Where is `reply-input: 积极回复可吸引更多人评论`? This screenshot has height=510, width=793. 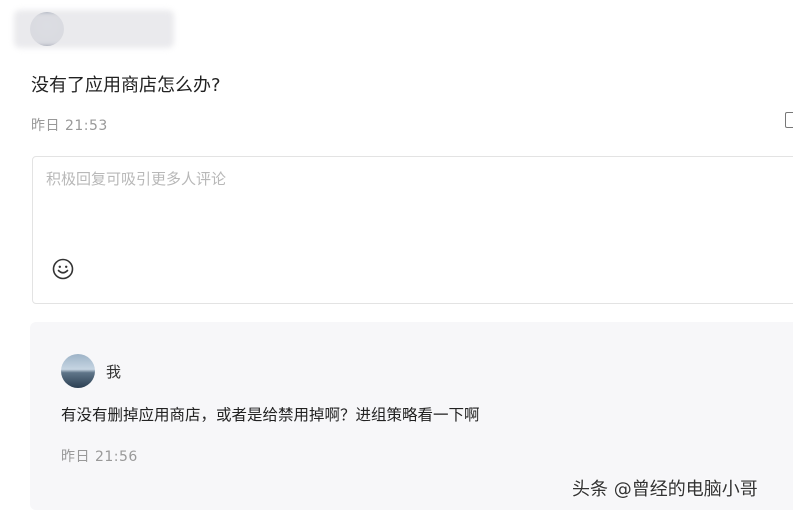
reply-input: 积极回复可吸引更多人评论 is located at coordinates (136, 178).